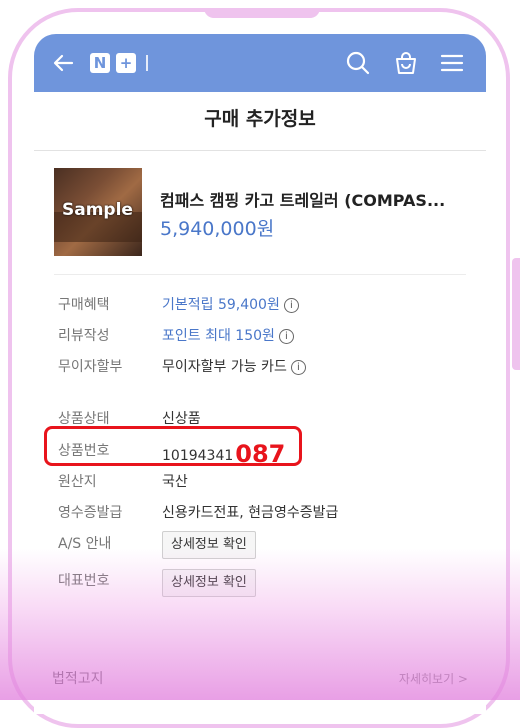 This screenshot has width=520, height=728. What do you see at coordinates (90, 513) in the screenshot?
I see `receipt-label: 영수증발급` at bounding box center [90, 513].